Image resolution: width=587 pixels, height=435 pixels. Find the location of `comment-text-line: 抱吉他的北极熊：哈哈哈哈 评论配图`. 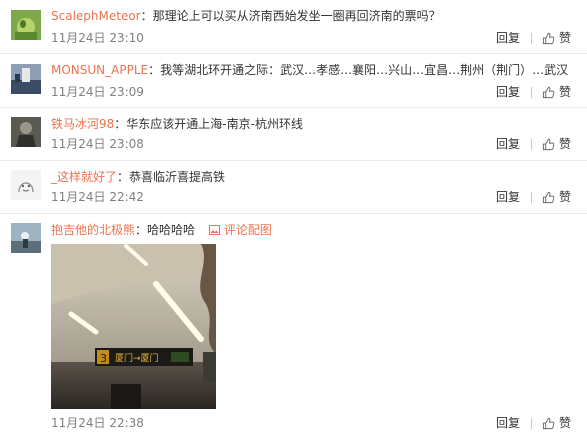

comment-text-line: 抱吉他的北极熊：哈哈哈哈 评论配图 is located at coordinates (161, 230).